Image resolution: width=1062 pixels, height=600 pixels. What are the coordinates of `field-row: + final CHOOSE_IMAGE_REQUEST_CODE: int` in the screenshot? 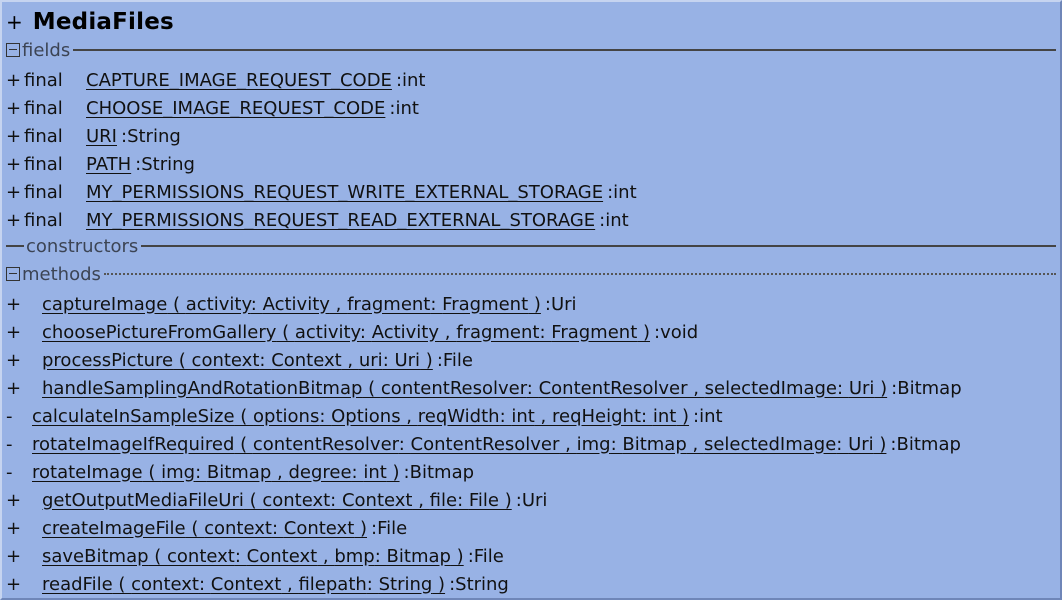 It's located at (212, 108).